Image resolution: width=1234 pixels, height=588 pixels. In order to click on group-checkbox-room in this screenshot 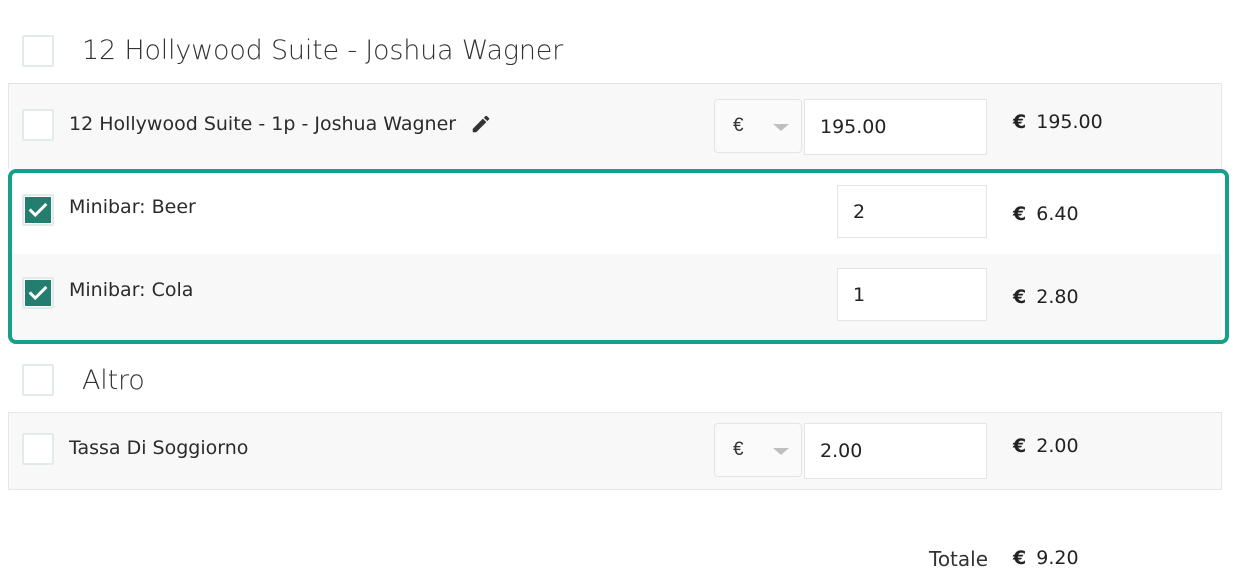, I will do `click(38, 51)`.